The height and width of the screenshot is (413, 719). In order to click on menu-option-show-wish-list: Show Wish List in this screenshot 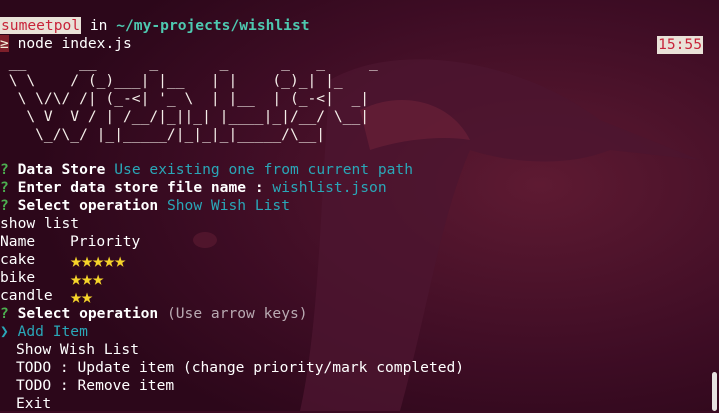, I will do `click(77, 350)`.